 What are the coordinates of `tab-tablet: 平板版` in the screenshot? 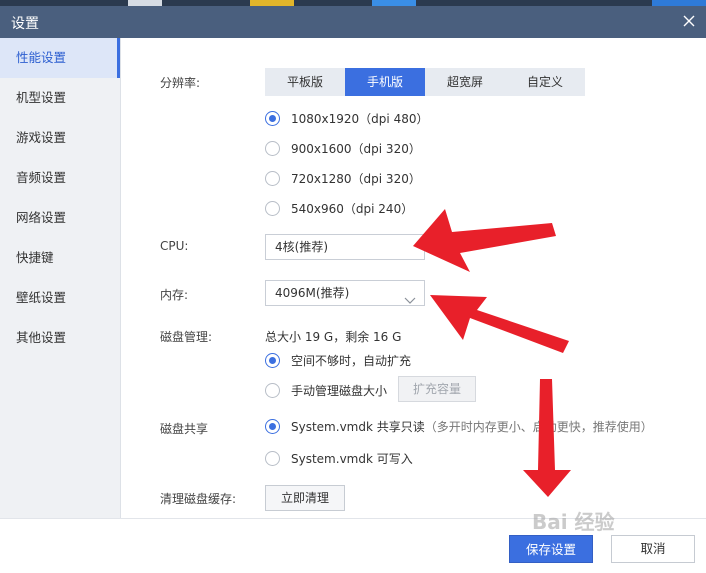 It's located at (305, 82).